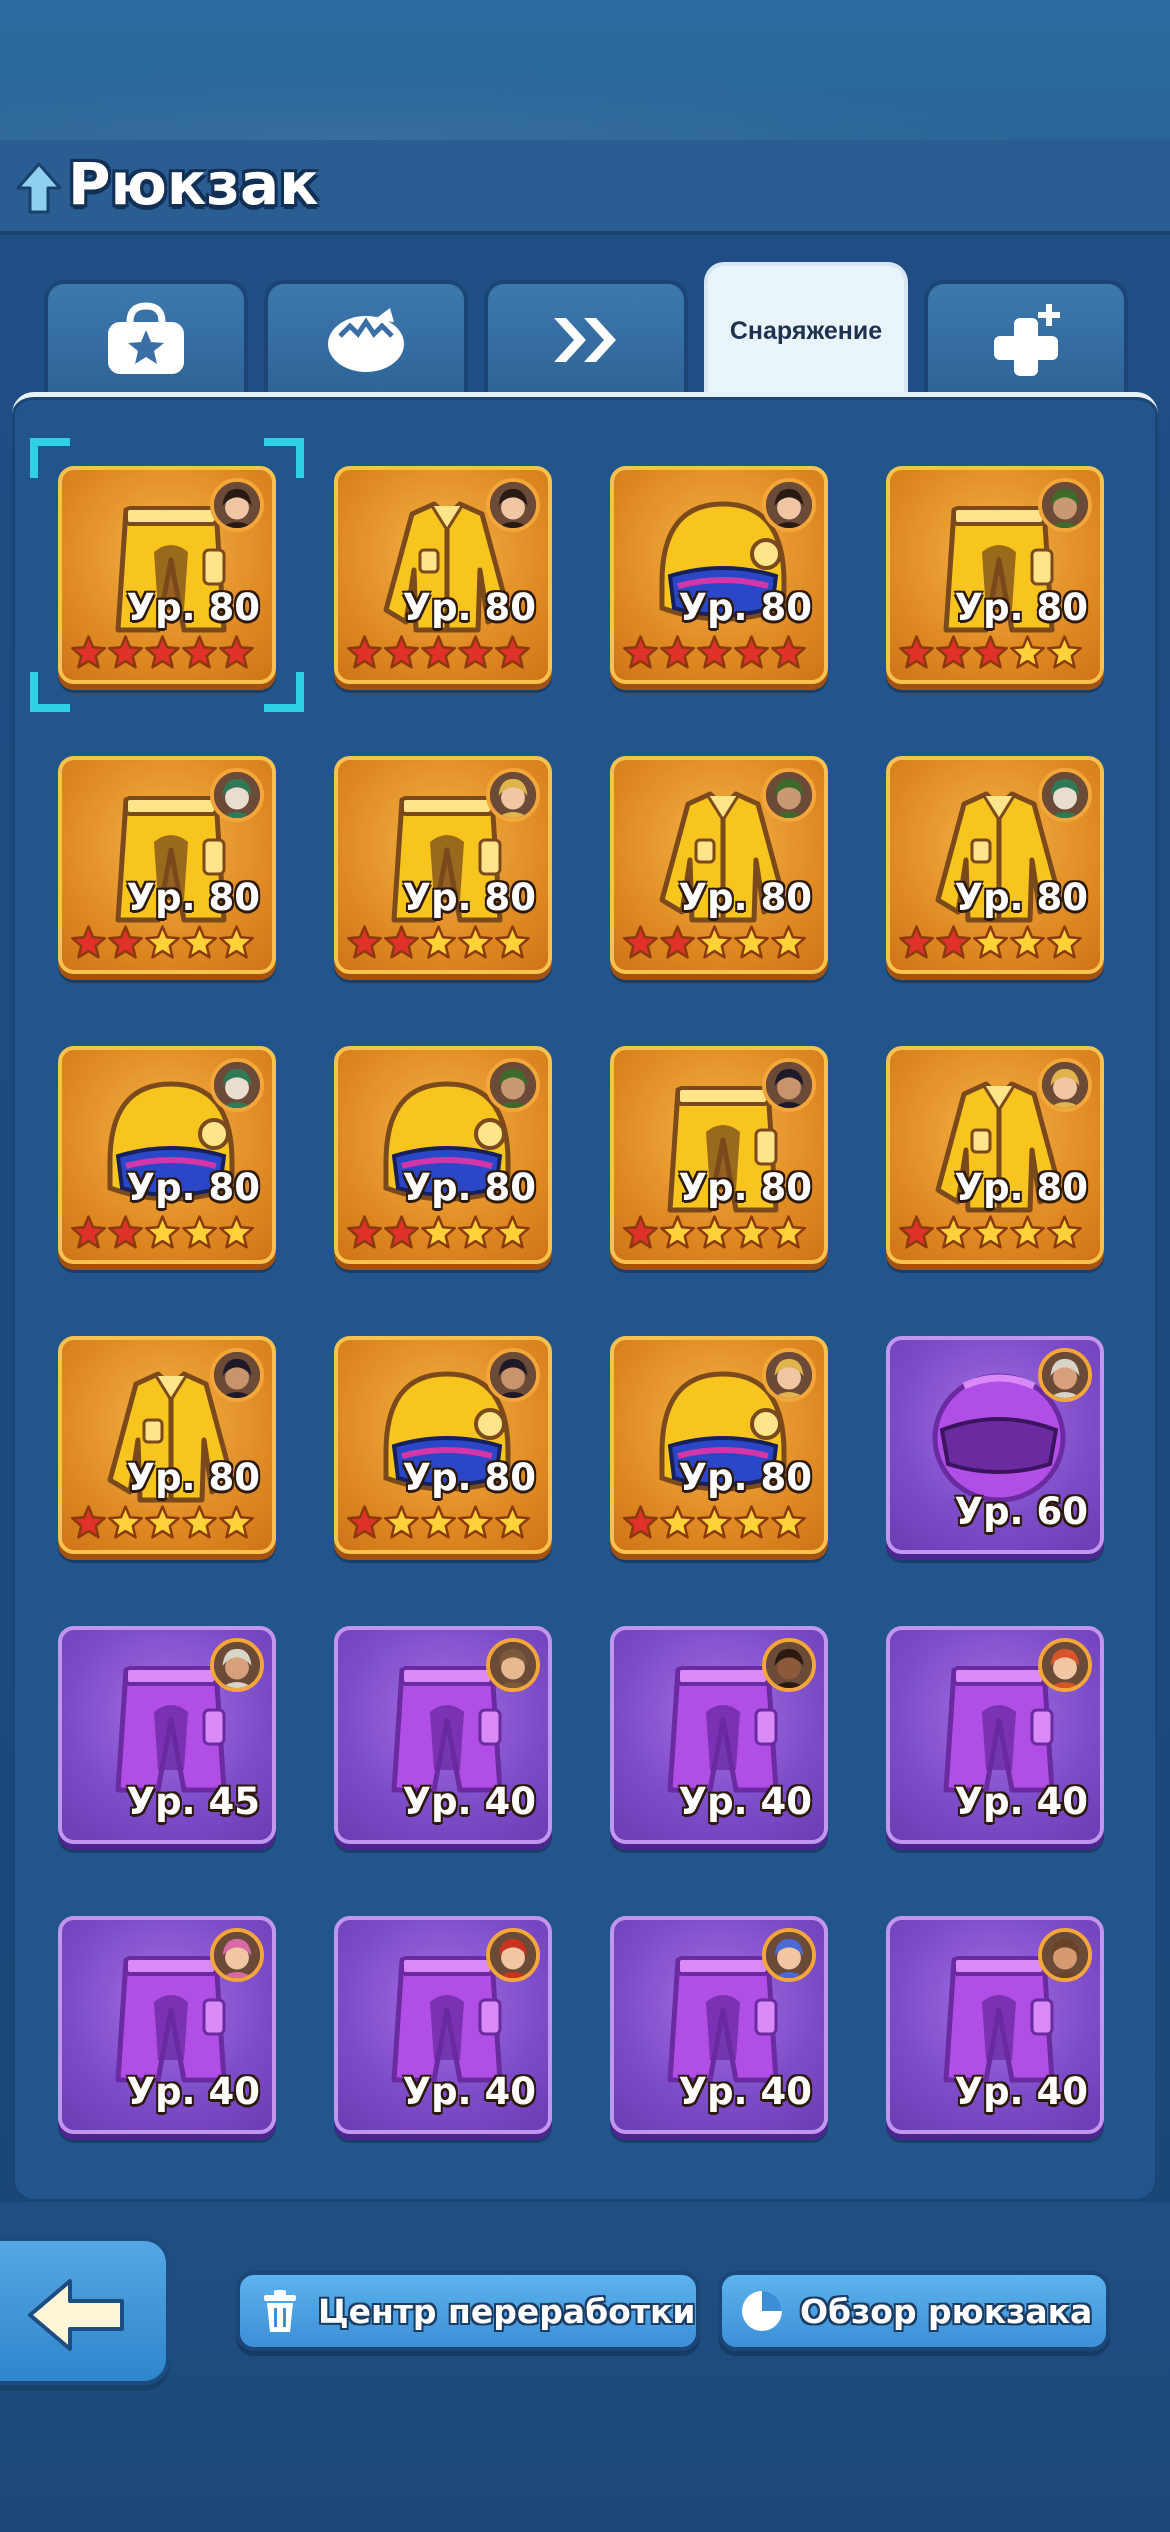 The image size is (1170, 2532). What do you see at coordinates (586, 337) in the screenshot?
I see `tab-boost` at bounding box center [586, 337].